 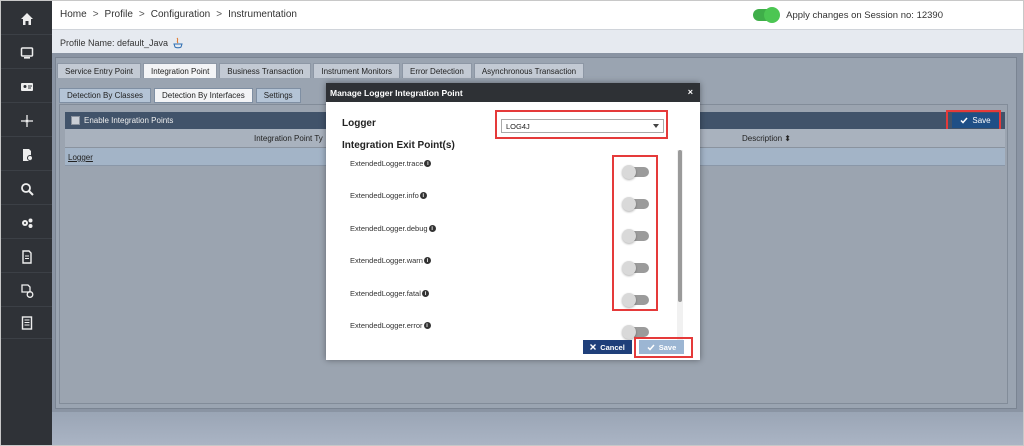 What do you see at coordinates (386, 260) in the screenshot?
I see `exit-point-name: ExtendedLogger.warn` at bounding box center [386, 260].